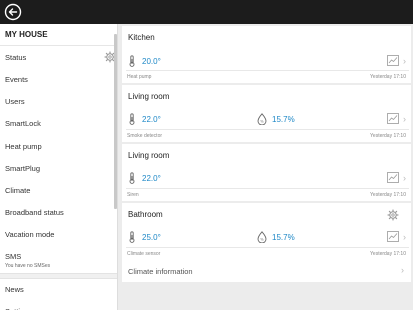 The image size is (413, 310). Describe the element at coordinates (28, 265) in the screenshot. I see `sms-subtext: You have no SMSes` at that location.